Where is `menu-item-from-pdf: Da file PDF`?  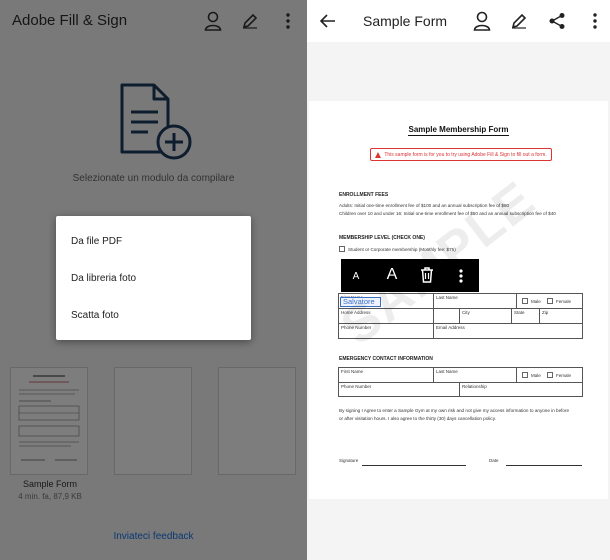
menu-item-from-pdf: Da file PDF is located at coordinates (96, 241).